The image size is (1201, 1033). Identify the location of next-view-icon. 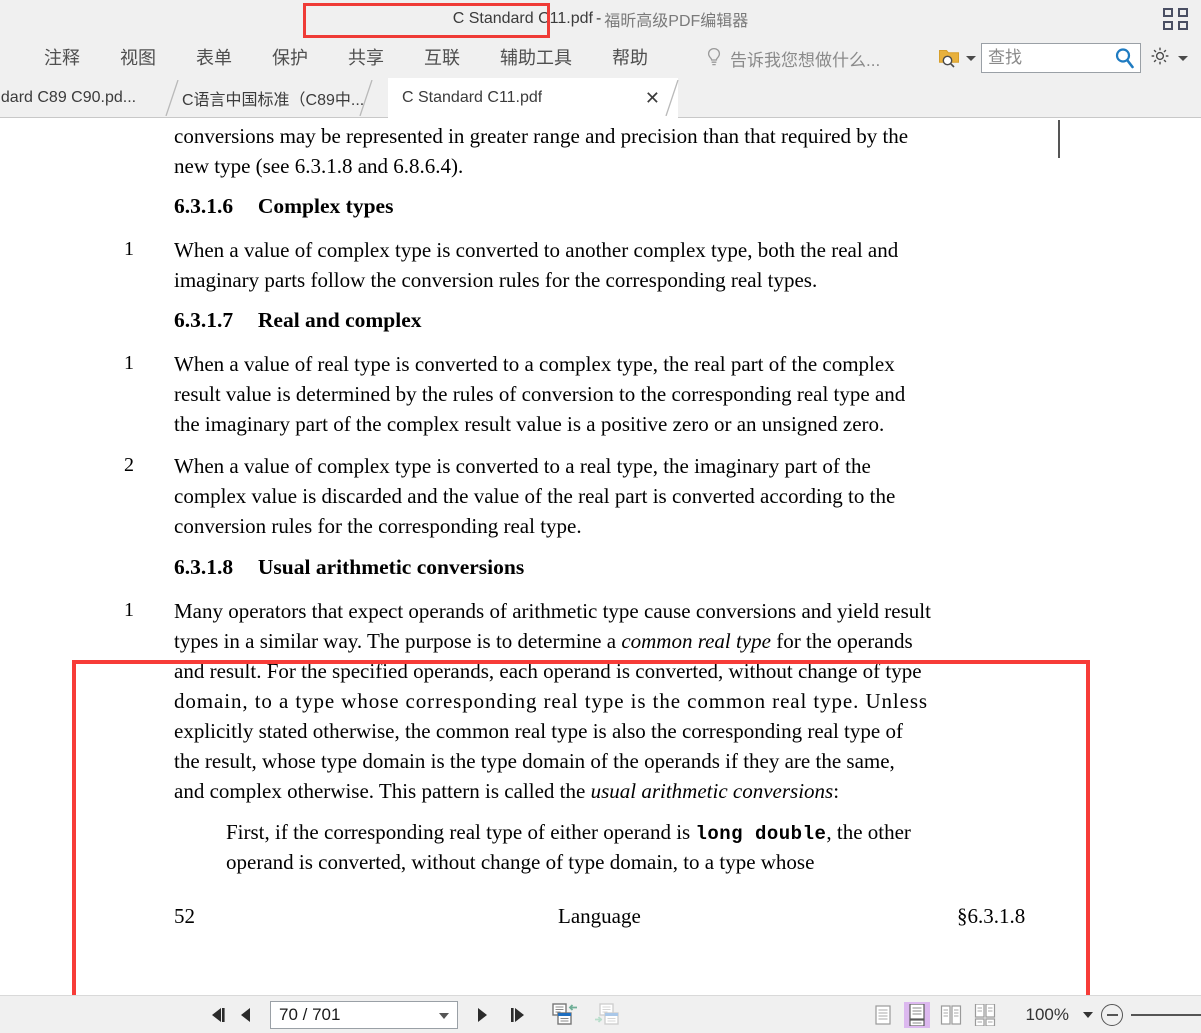
(607, 1015).